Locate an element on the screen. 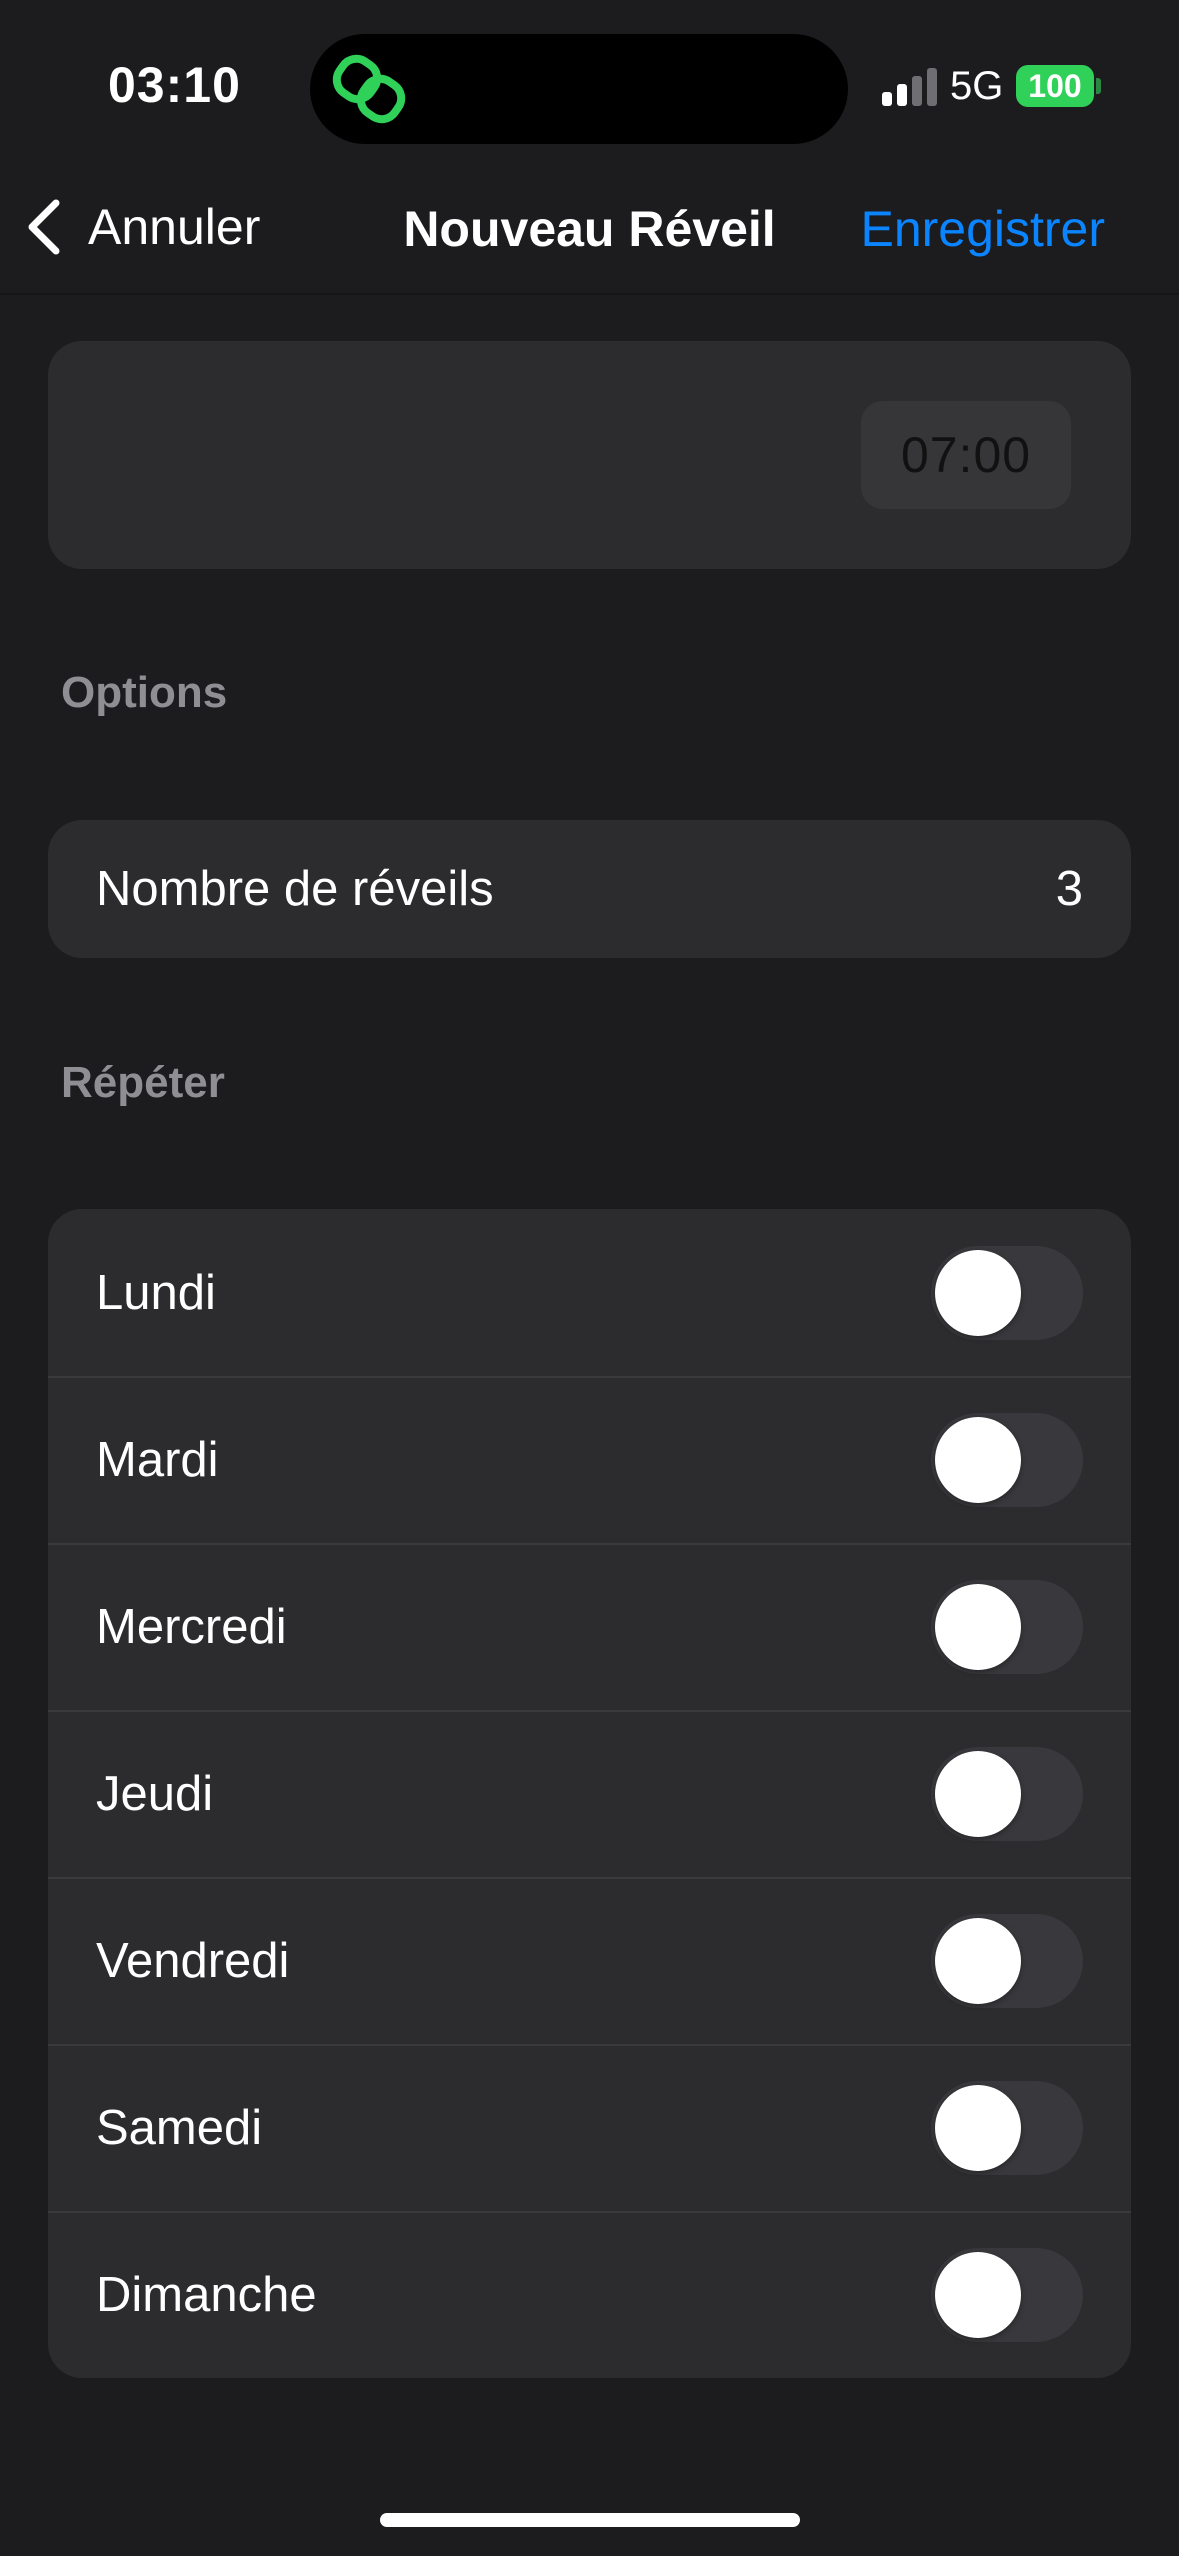 The image size is (1179, 2556). day-row-friday: Vendredi is located at coordinates (589, 1960).